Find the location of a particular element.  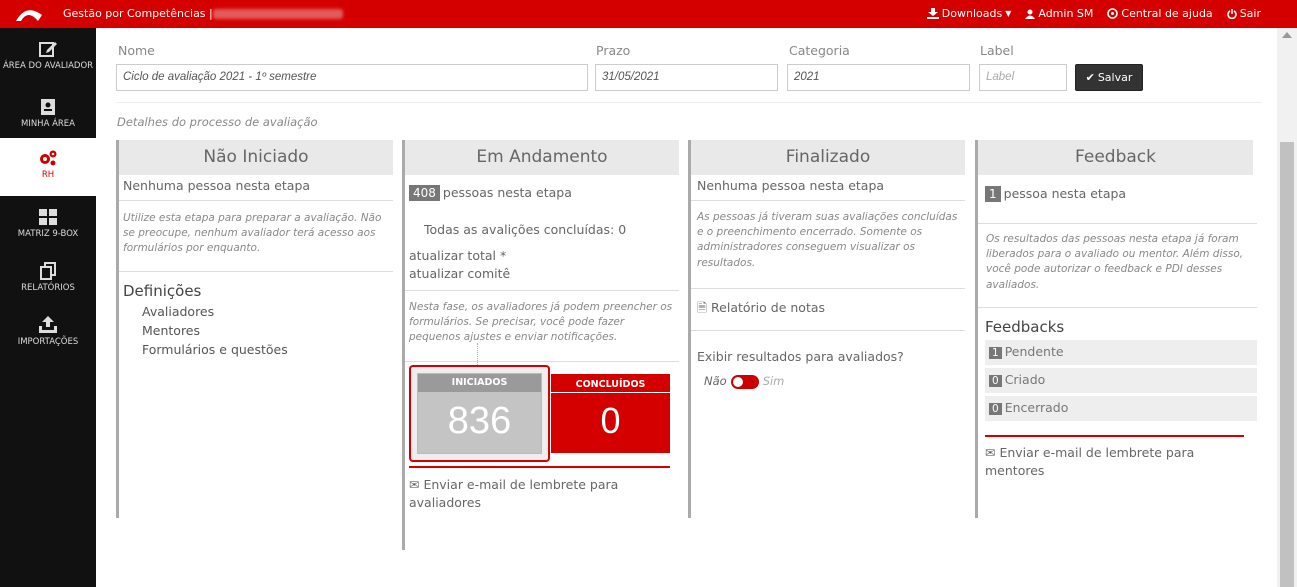

check-icon: ✔ is located at coordinates (1090, 77).